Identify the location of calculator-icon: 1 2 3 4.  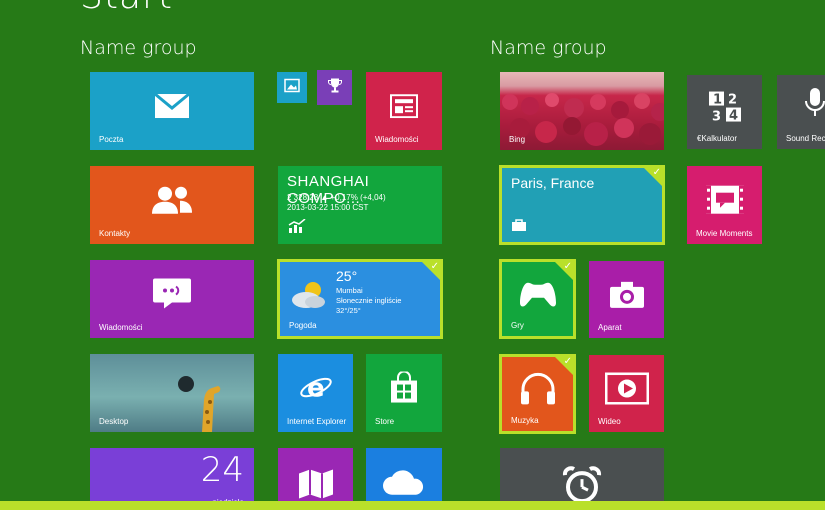
(725, 109).